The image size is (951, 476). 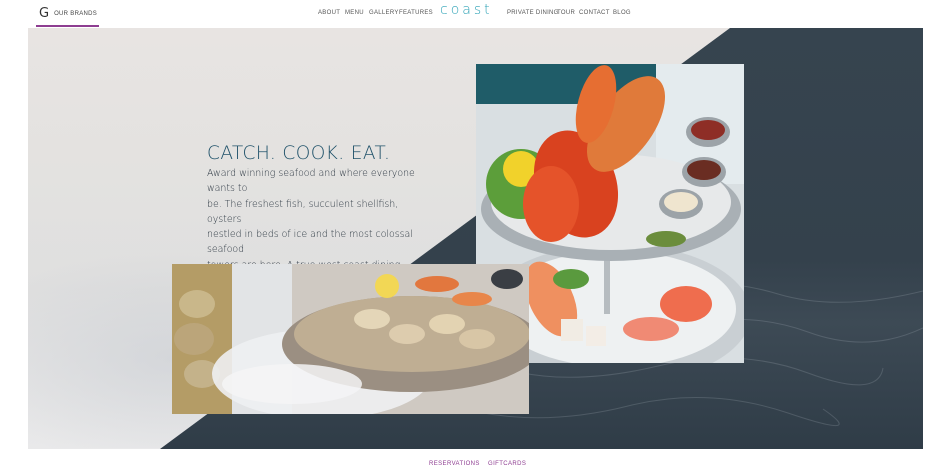 I want to click on nav-link-about: ABOUT, so click(x=329, y=13).